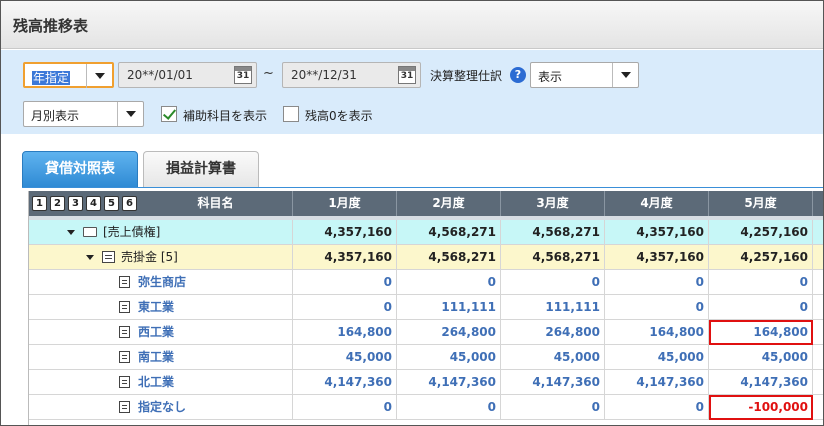  What do you see at coordinates (291, 114) in the screenshot?
I see `show-zero-balance-checkbox` at bounding box center [291, 114].